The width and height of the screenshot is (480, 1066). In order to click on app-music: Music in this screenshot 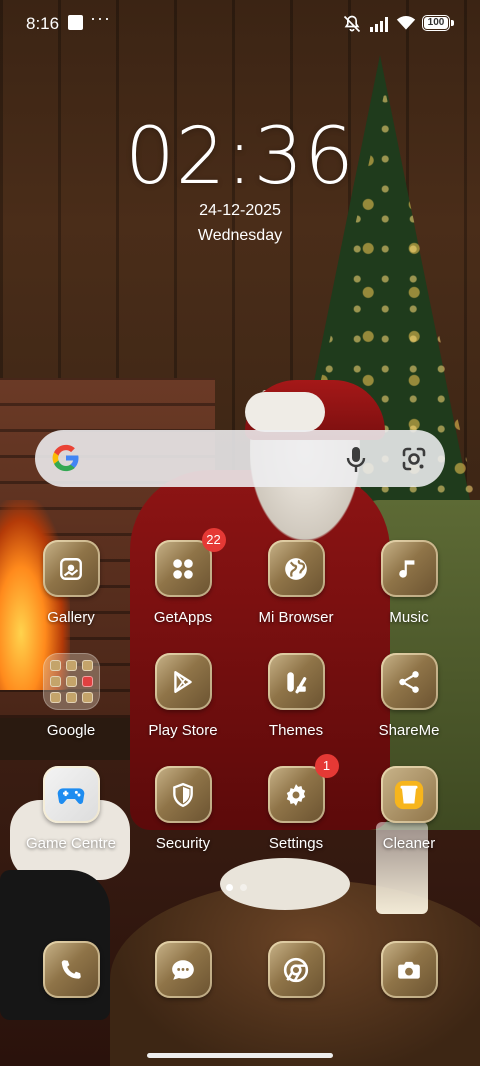, I will do `click(409, 583)`.